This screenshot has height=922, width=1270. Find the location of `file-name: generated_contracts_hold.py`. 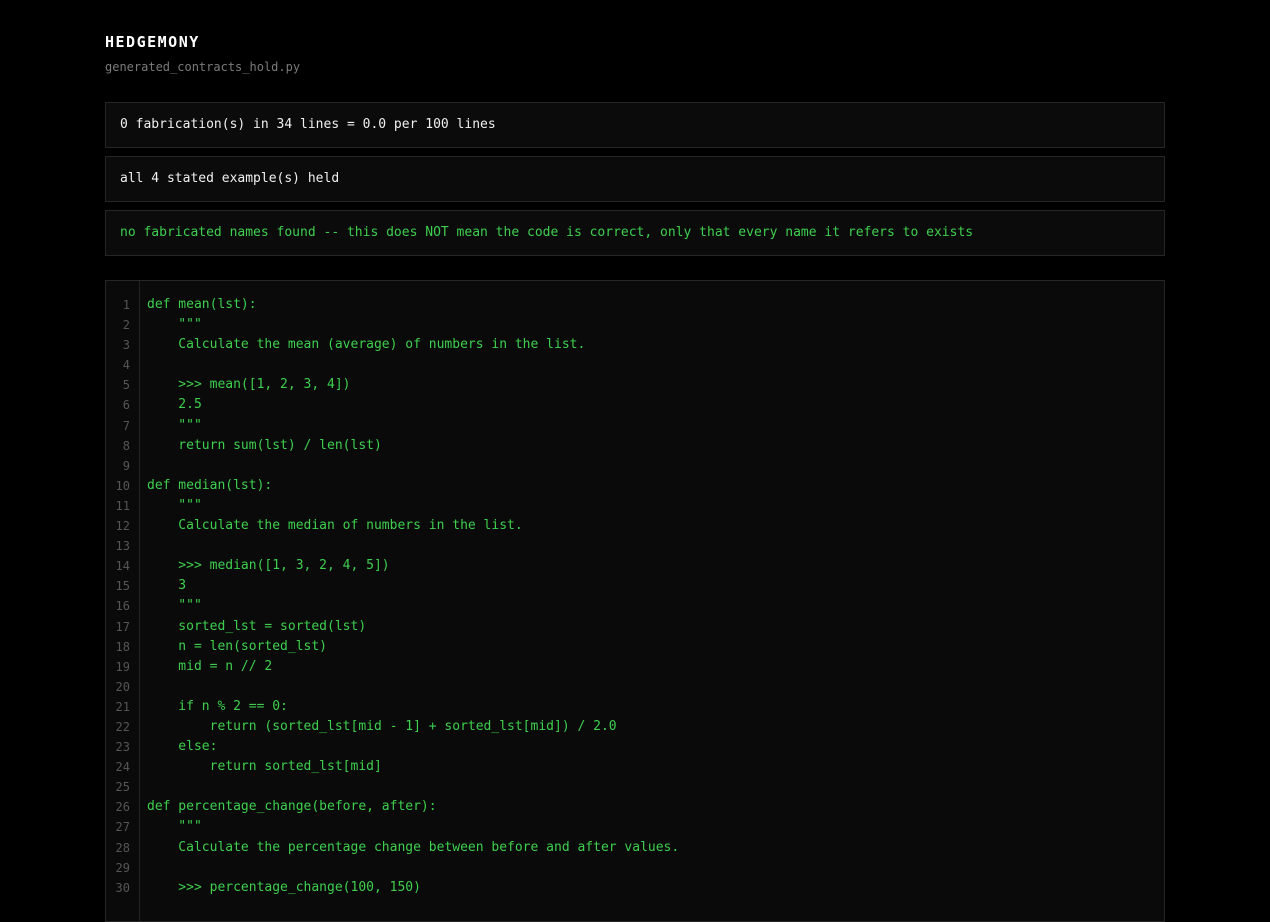

file-name: generated_contracts_hold.py is located at coordinates (203, 67).